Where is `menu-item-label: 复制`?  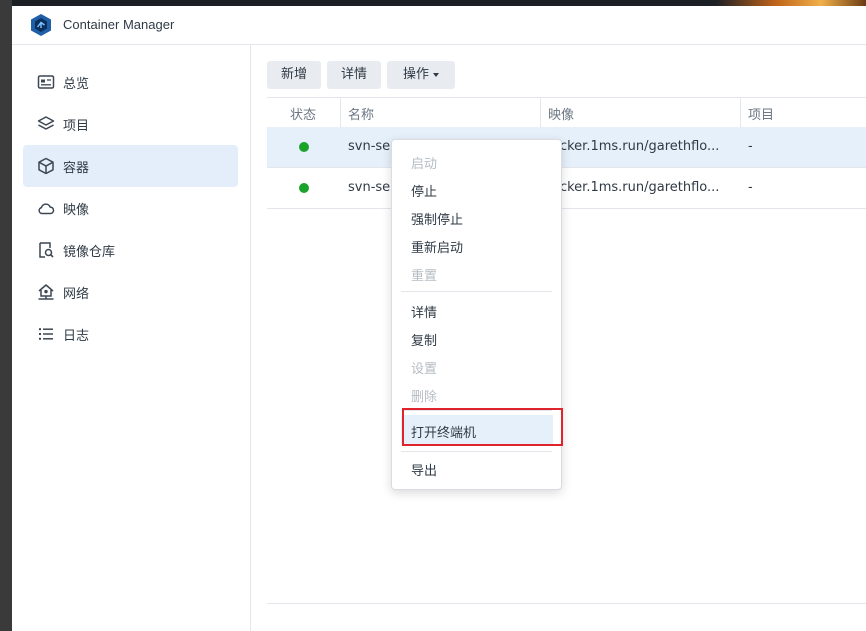 menu-item-label: 复制 is located at coordinates (424, 341).